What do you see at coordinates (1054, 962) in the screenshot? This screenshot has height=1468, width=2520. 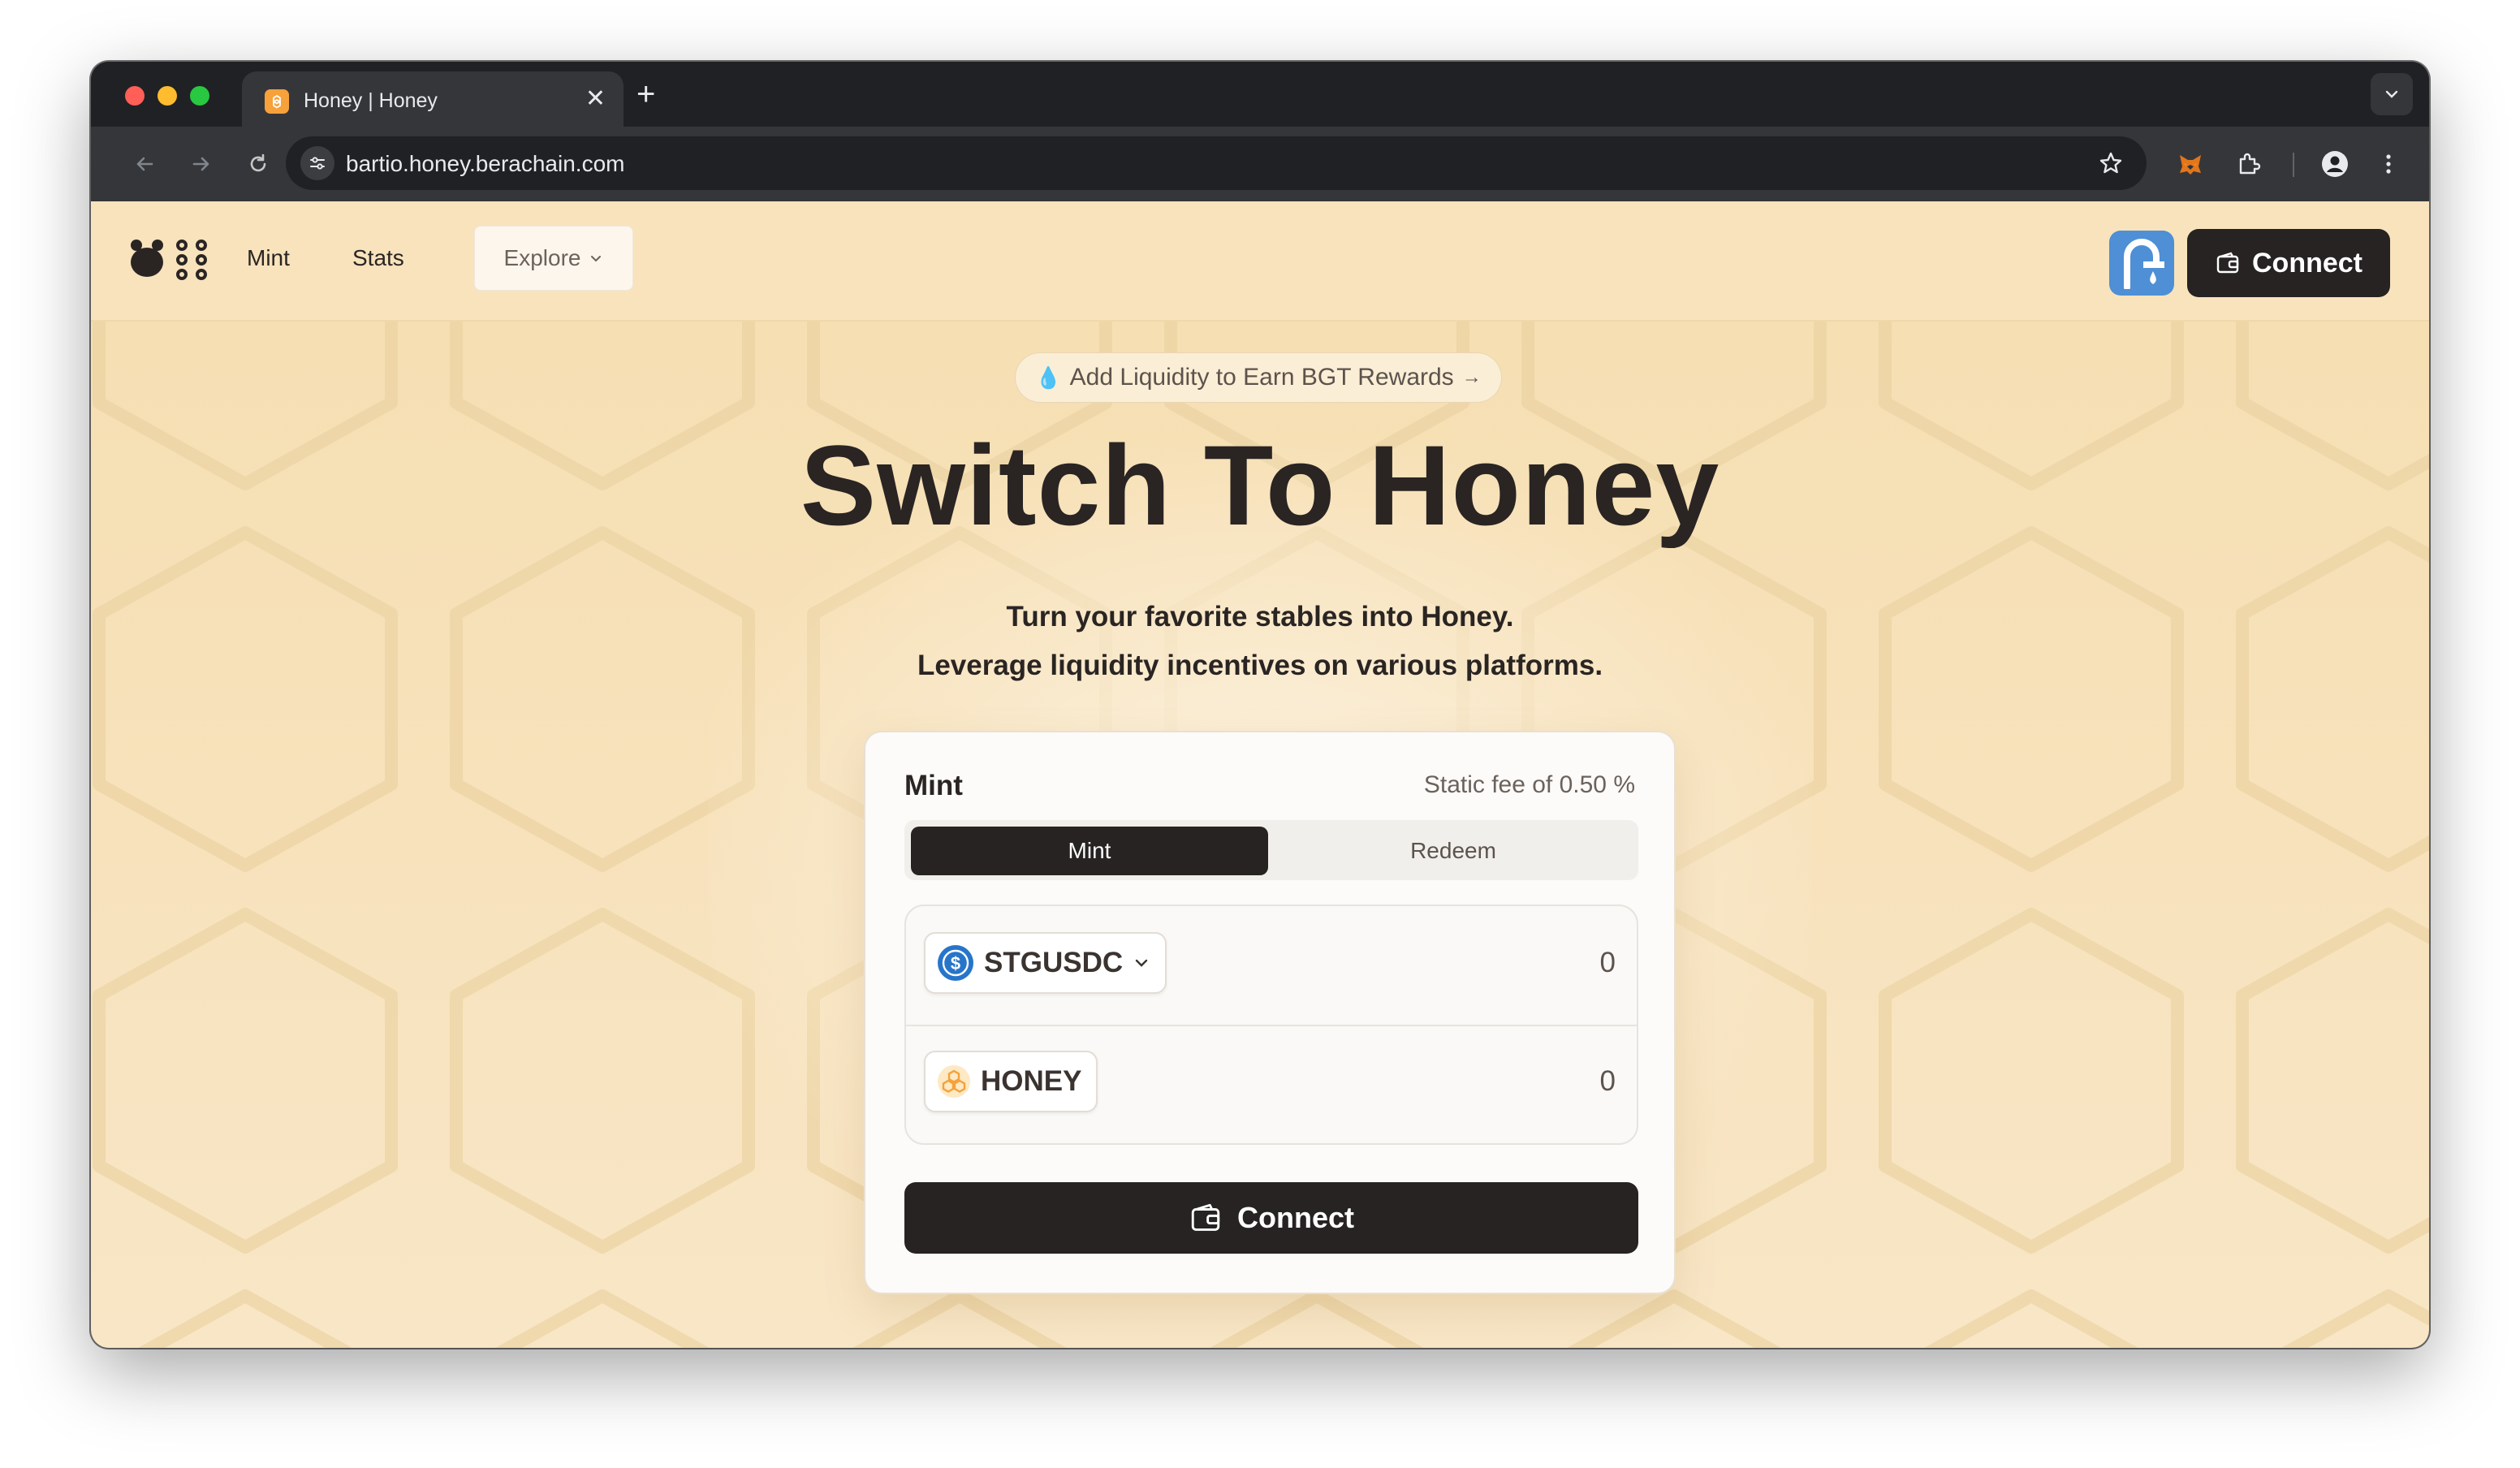 I see `from-token-symbol: STGUSDC` at bounding box center [1054, 962].